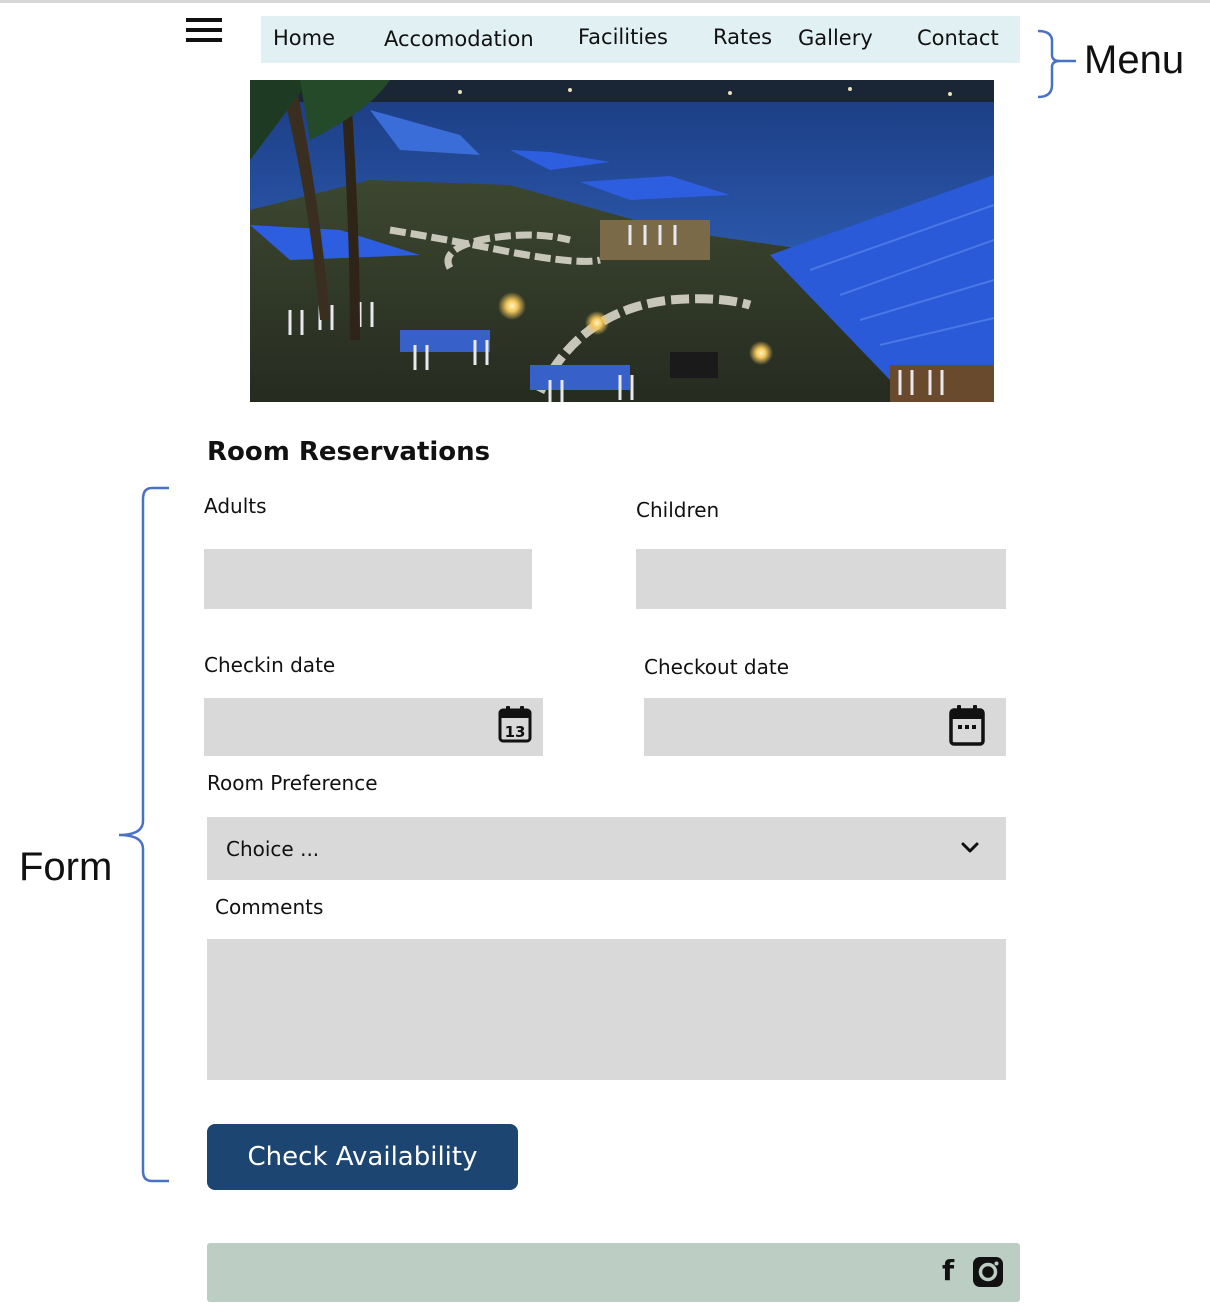 This screenshot has width=1210, height=1316. Describe the element at coordinates (515, 732) in the screenshot. I see `svg-text: 13` at that location.